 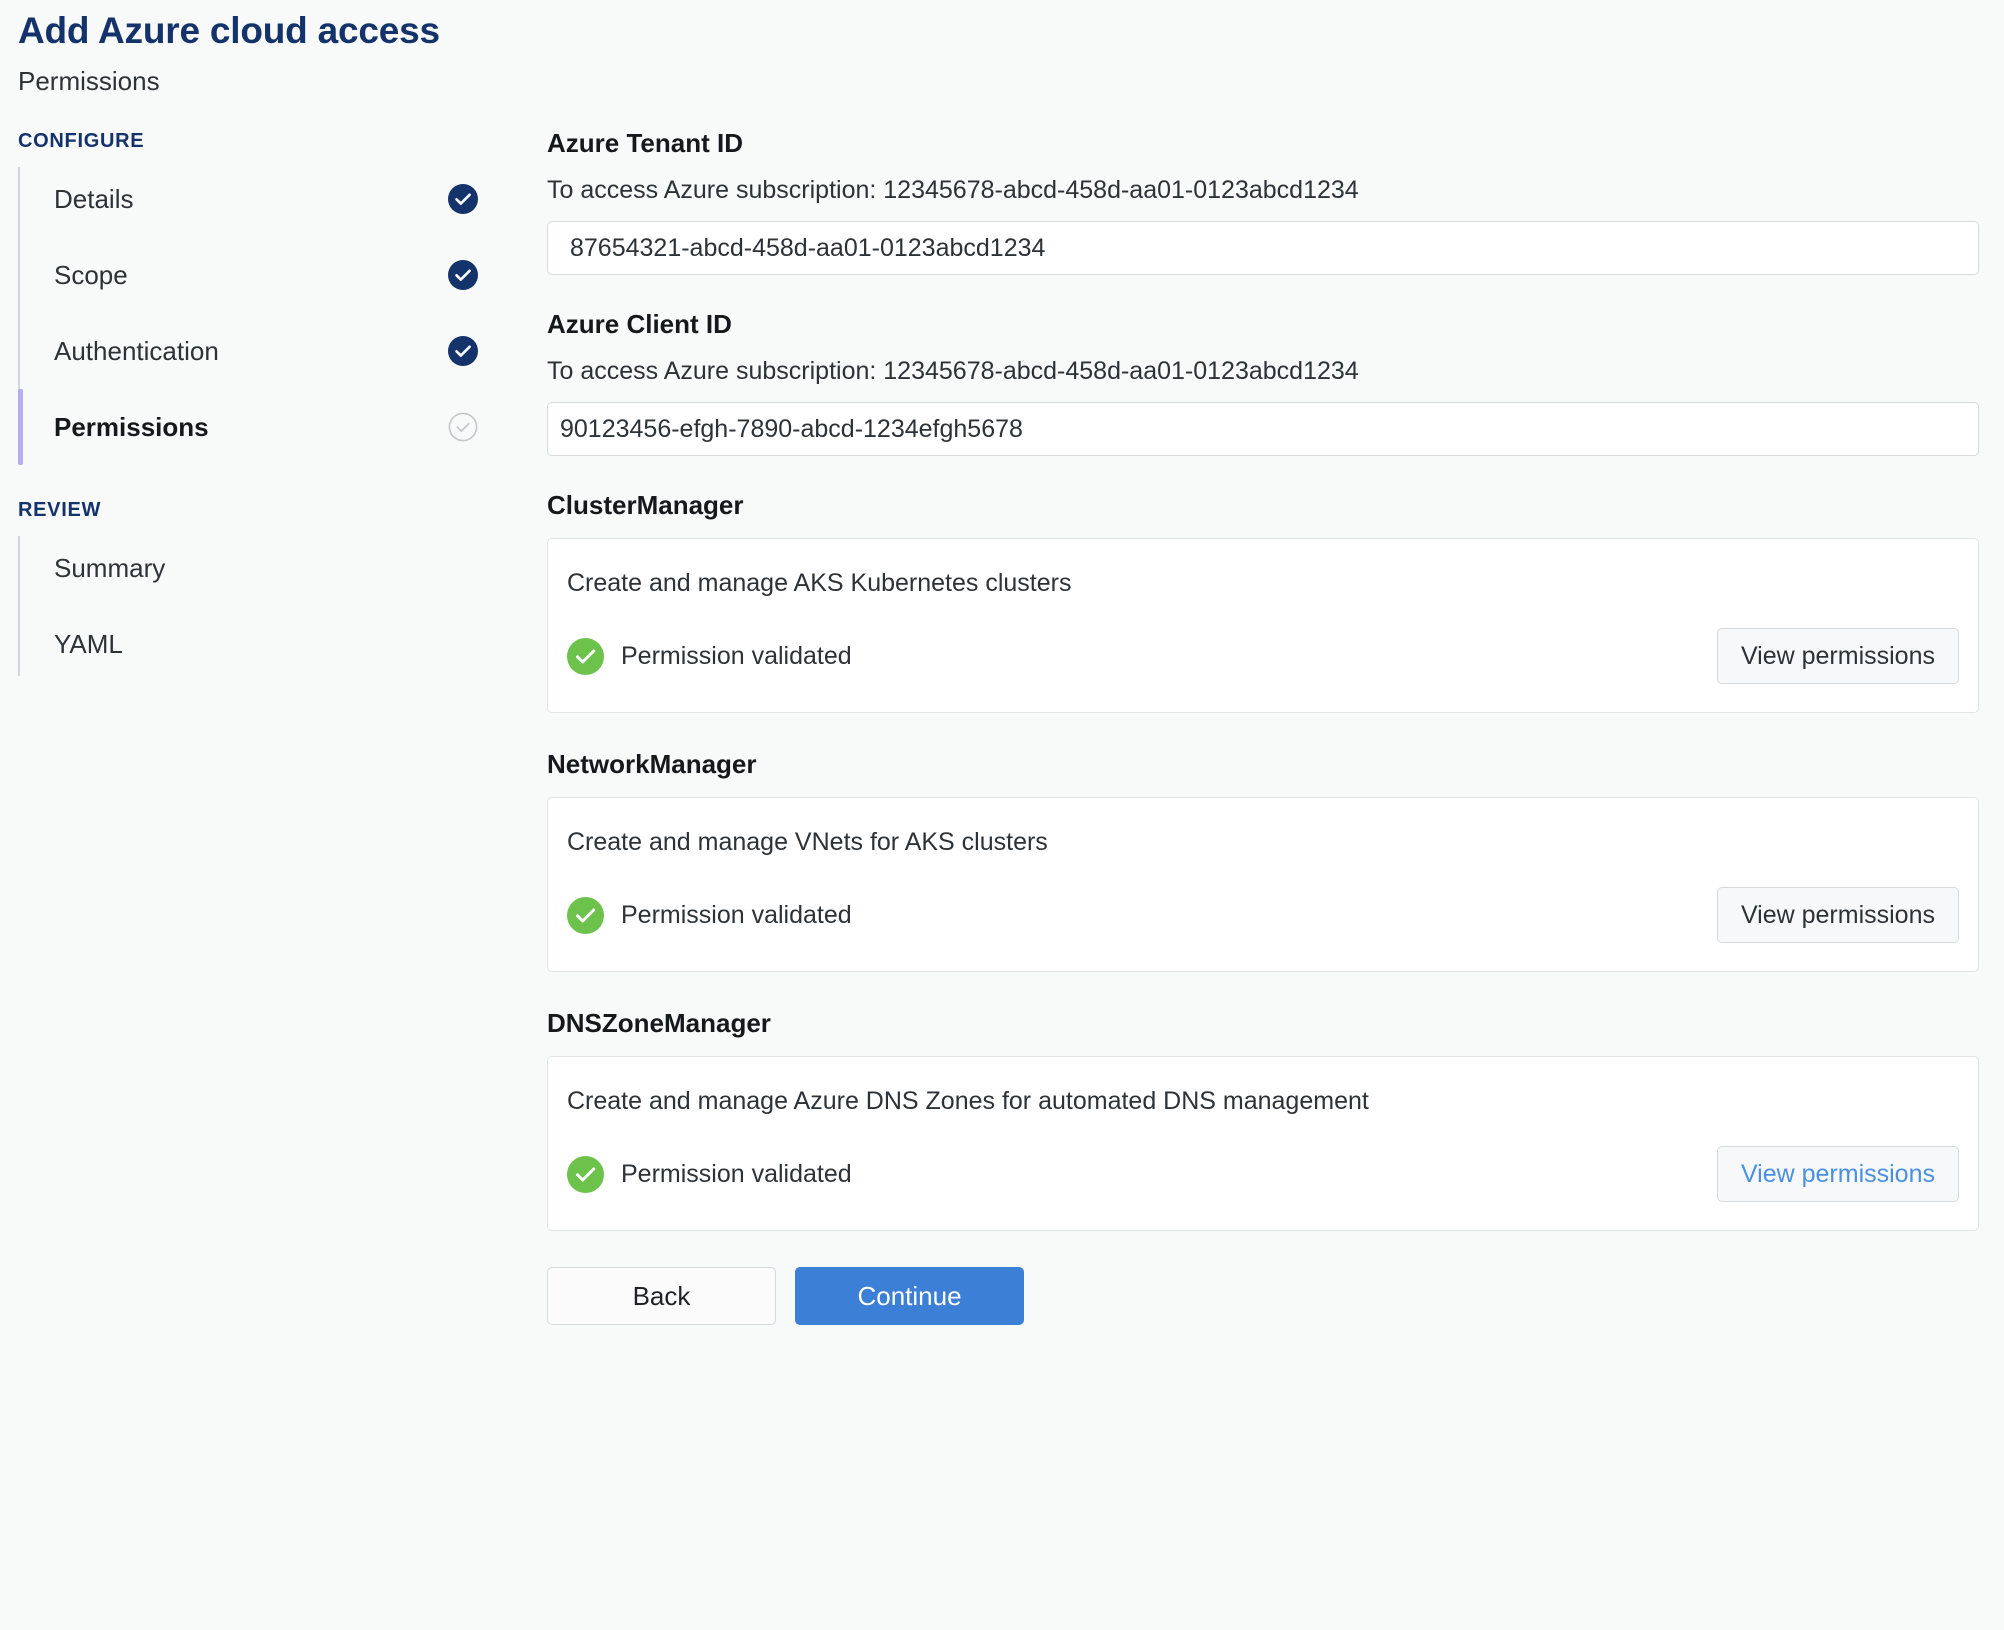 I want to click on permission-title: ClusterManager, so click(x=645, y=505).